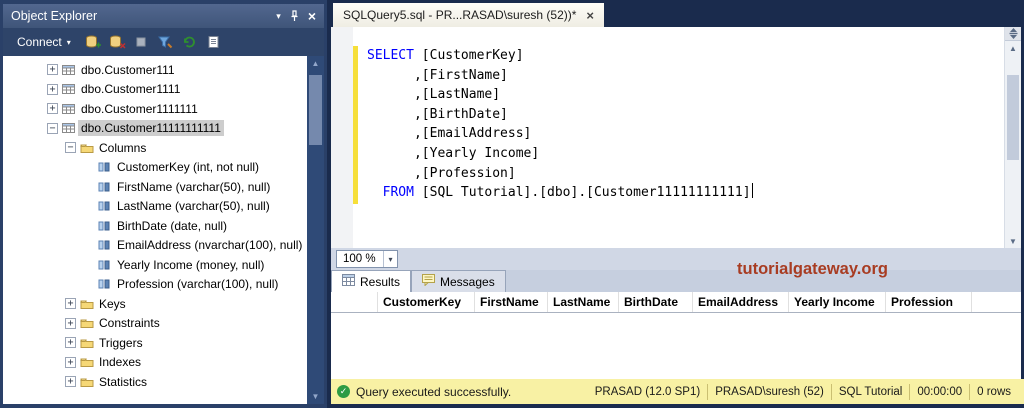  I want to click on tab-messages: Messages, so click(458, 281).